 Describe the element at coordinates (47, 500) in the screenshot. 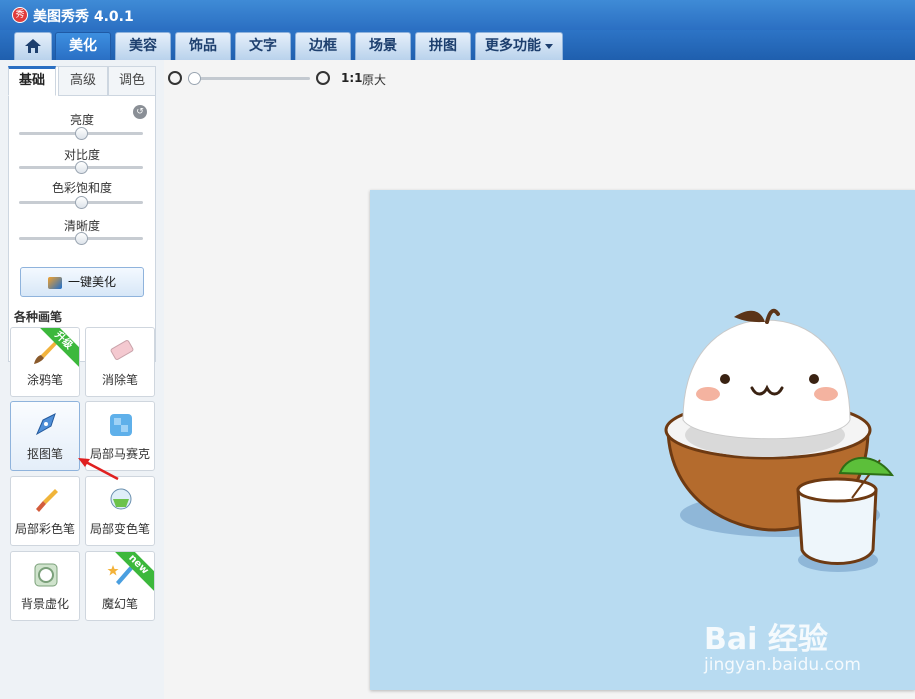

I see `color-brush-icon` at that location.